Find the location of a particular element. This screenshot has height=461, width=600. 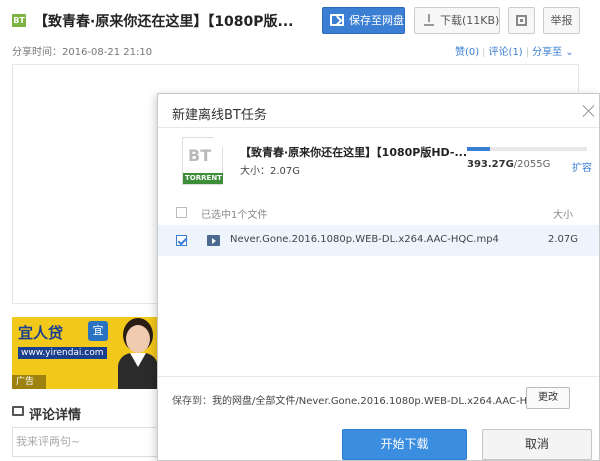

ad-tag: 广告 is located at coordinates (29, 382).